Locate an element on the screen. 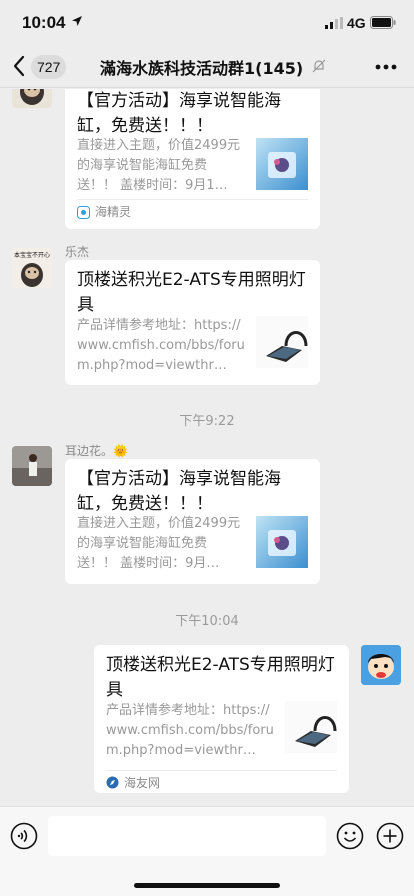 Image resolution: width=414 pixels, height=896 pixels. voice-input-icon is located at coordinates (24, 836).